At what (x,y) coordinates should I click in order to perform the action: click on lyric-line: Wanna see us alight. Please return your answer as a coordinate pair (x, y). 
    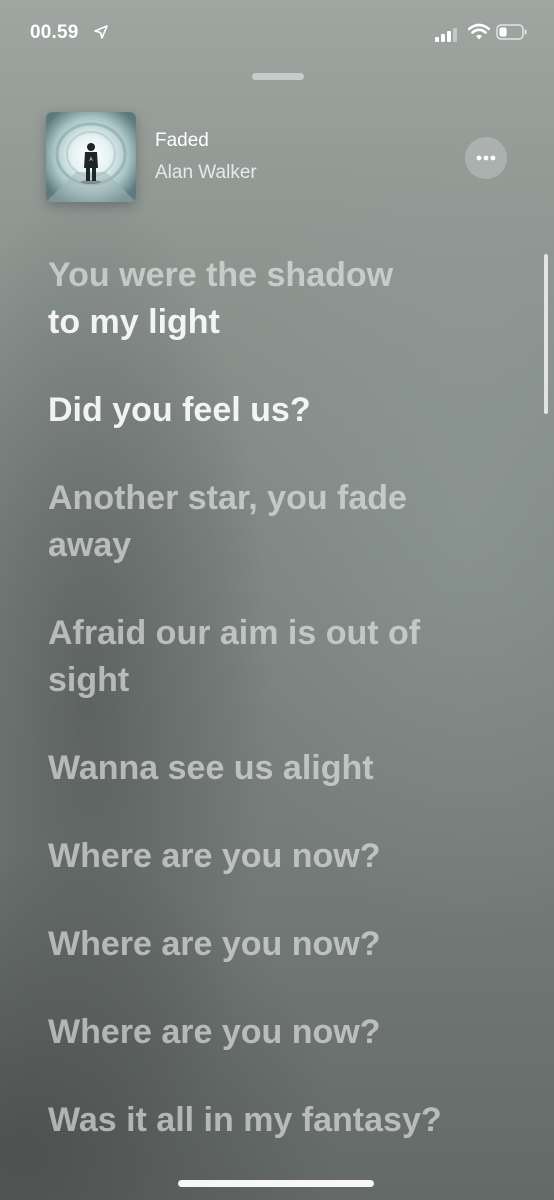
    Looking at the image, I should click on (268, 768).